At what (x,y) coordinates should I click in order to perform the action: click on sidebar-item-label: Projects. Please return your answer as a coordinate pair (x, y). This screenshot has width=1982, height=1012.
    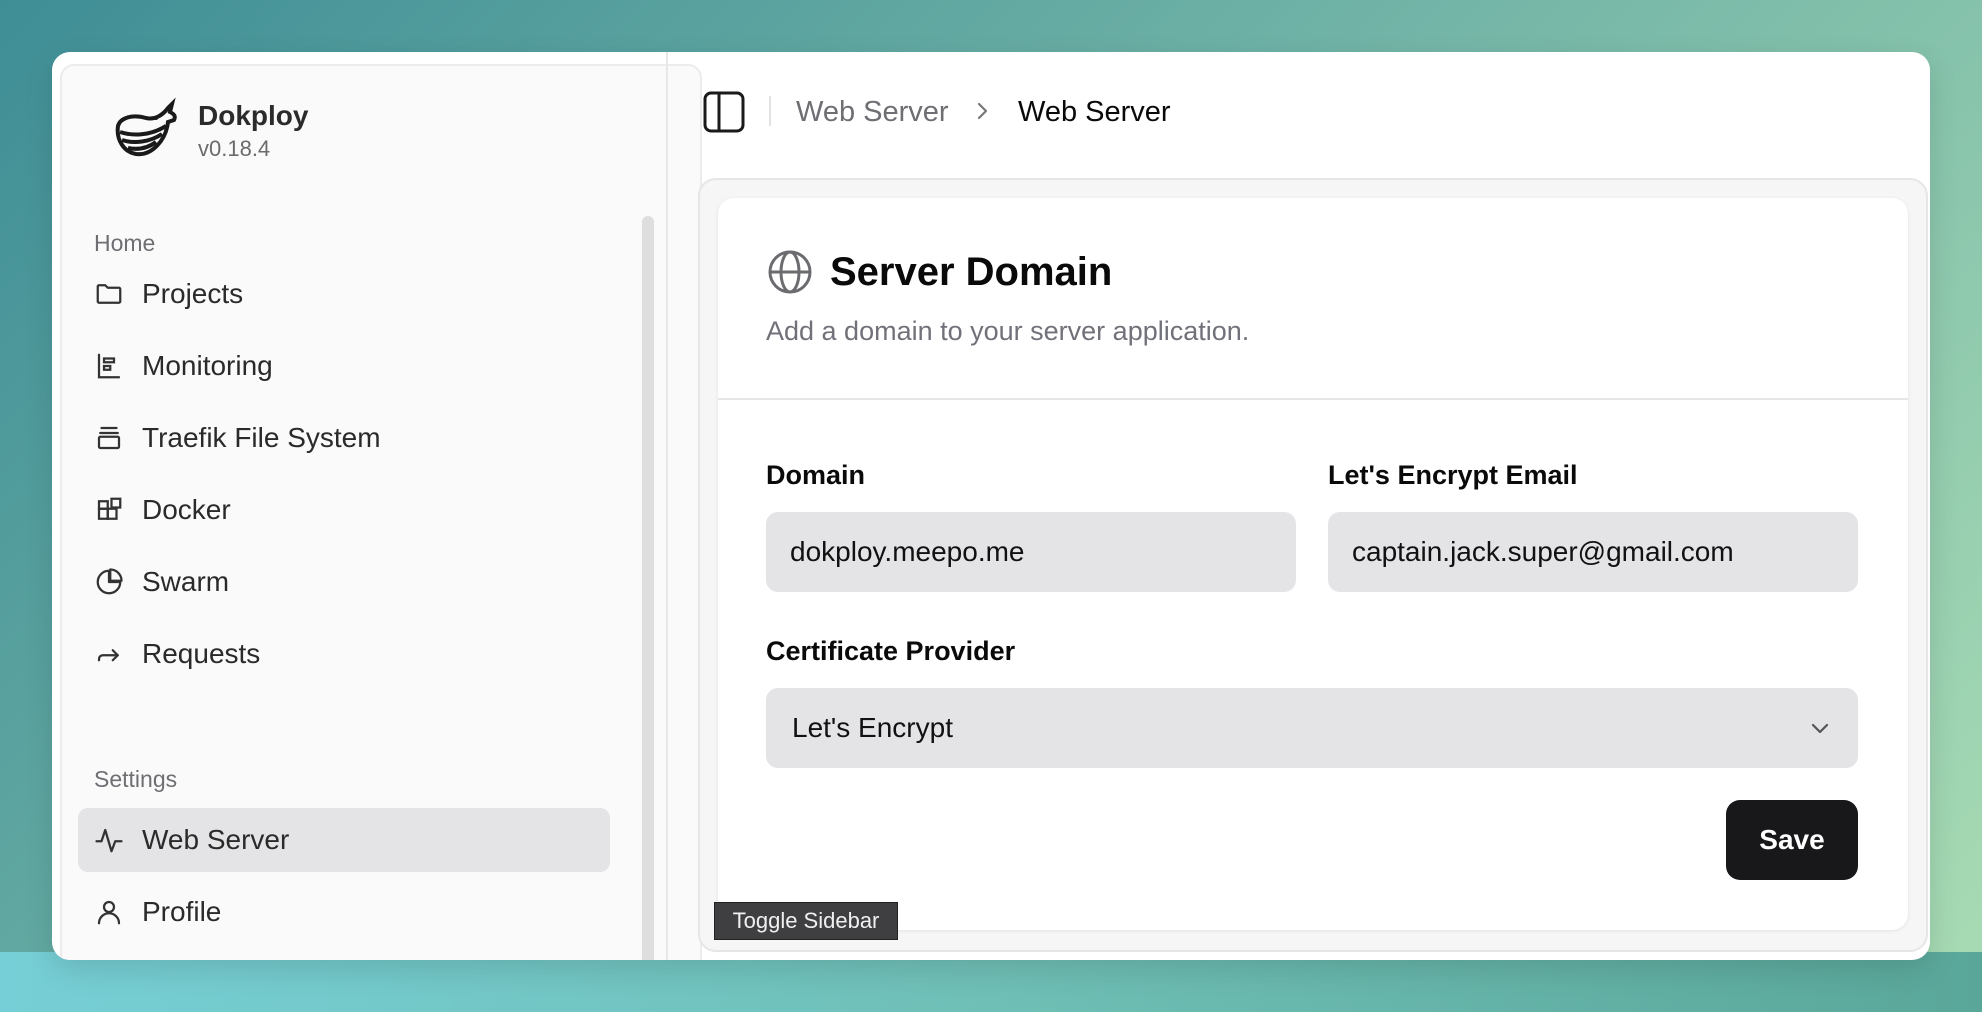
    Looking at the image, I should click on (193, 293).